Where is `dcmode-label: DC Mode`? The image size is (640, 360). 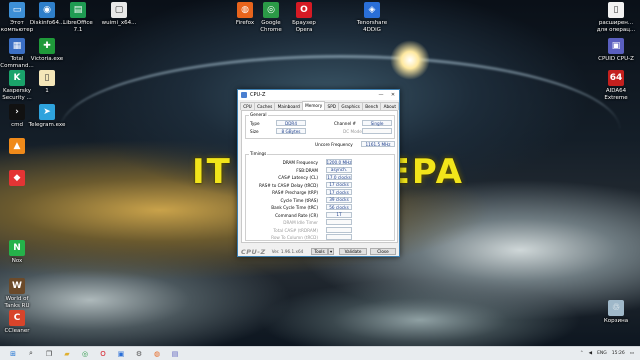 dcmode-label: DC Mode is located at coordinates (352, 131).